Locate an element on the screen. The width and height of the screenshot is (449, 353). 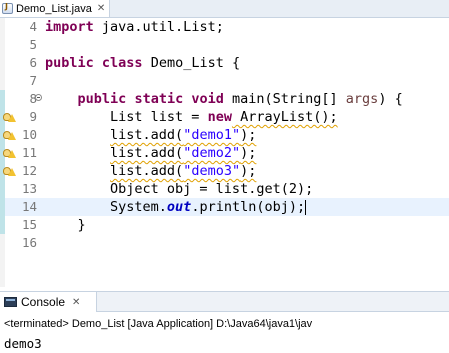
code-line: 14 System.out.println(obj); is located at coordinates (224, 207).